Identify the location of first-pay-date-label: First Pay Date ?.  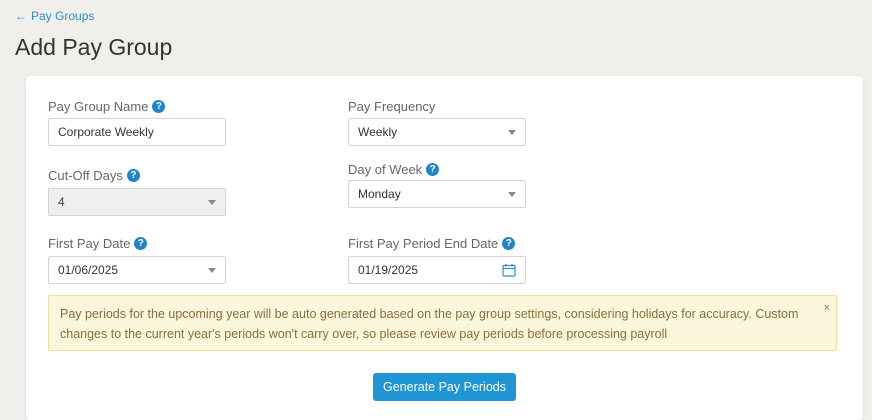
(98, 243).